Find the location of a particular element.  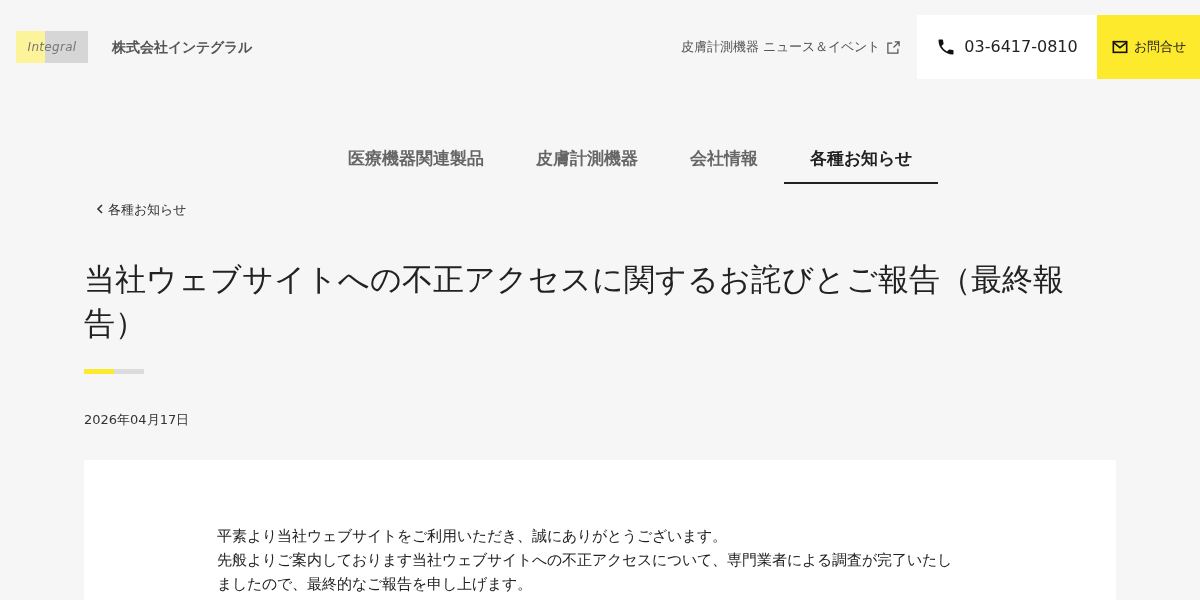

news-link: 皮膚計測機器 ニュース＆イベント is located at coordinates (790, 47).